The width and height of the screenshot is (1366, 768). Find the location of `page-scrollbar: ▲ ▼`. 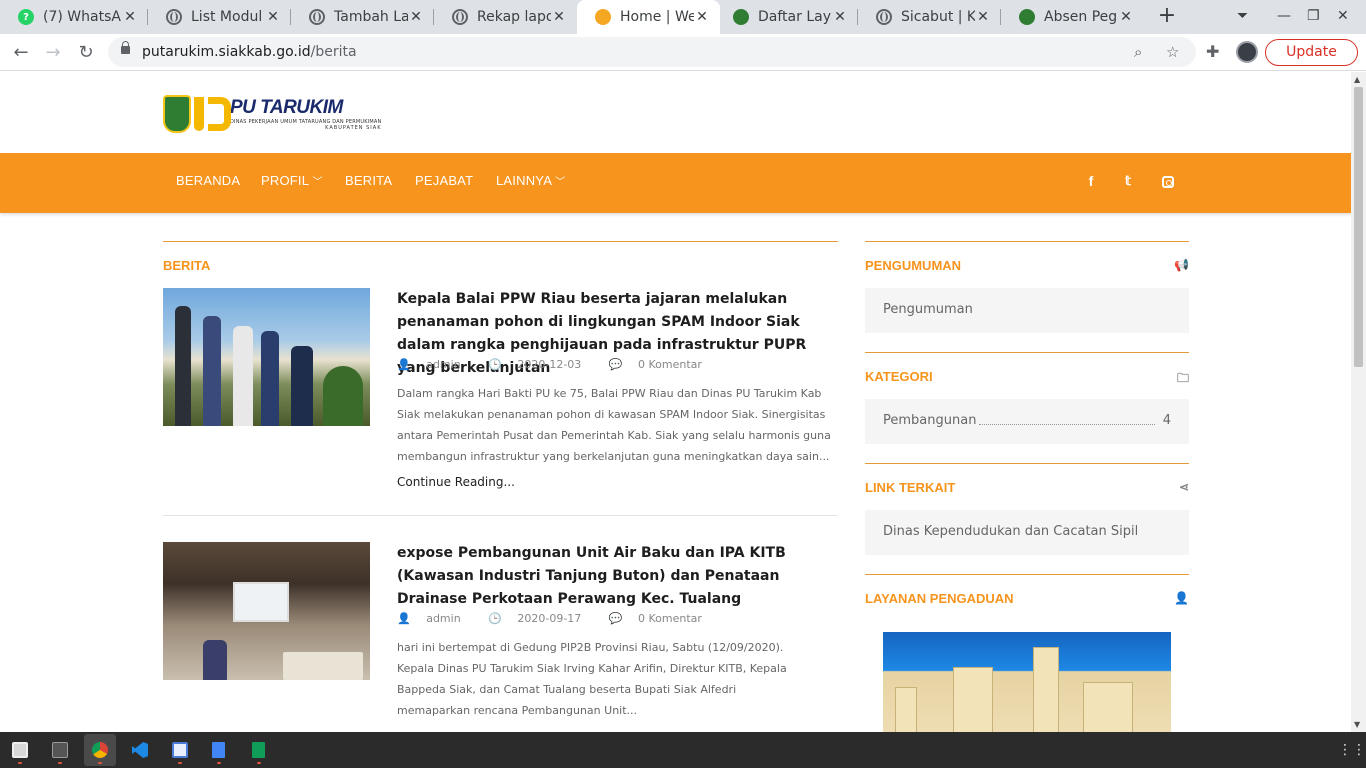

page-scrollbar: ▲ ▼ is located at coordinates (1358, 402).